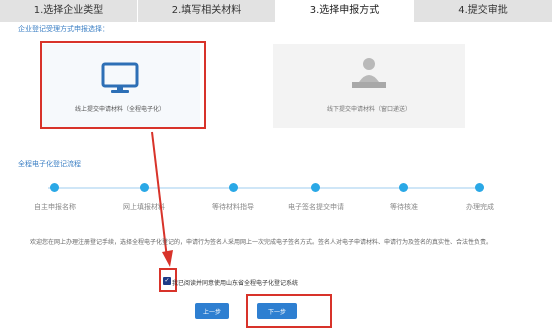 Image resolution: width=553 pixels, height=333 pixels. I want to click on prev-button: 上一步, so click(212, 311).